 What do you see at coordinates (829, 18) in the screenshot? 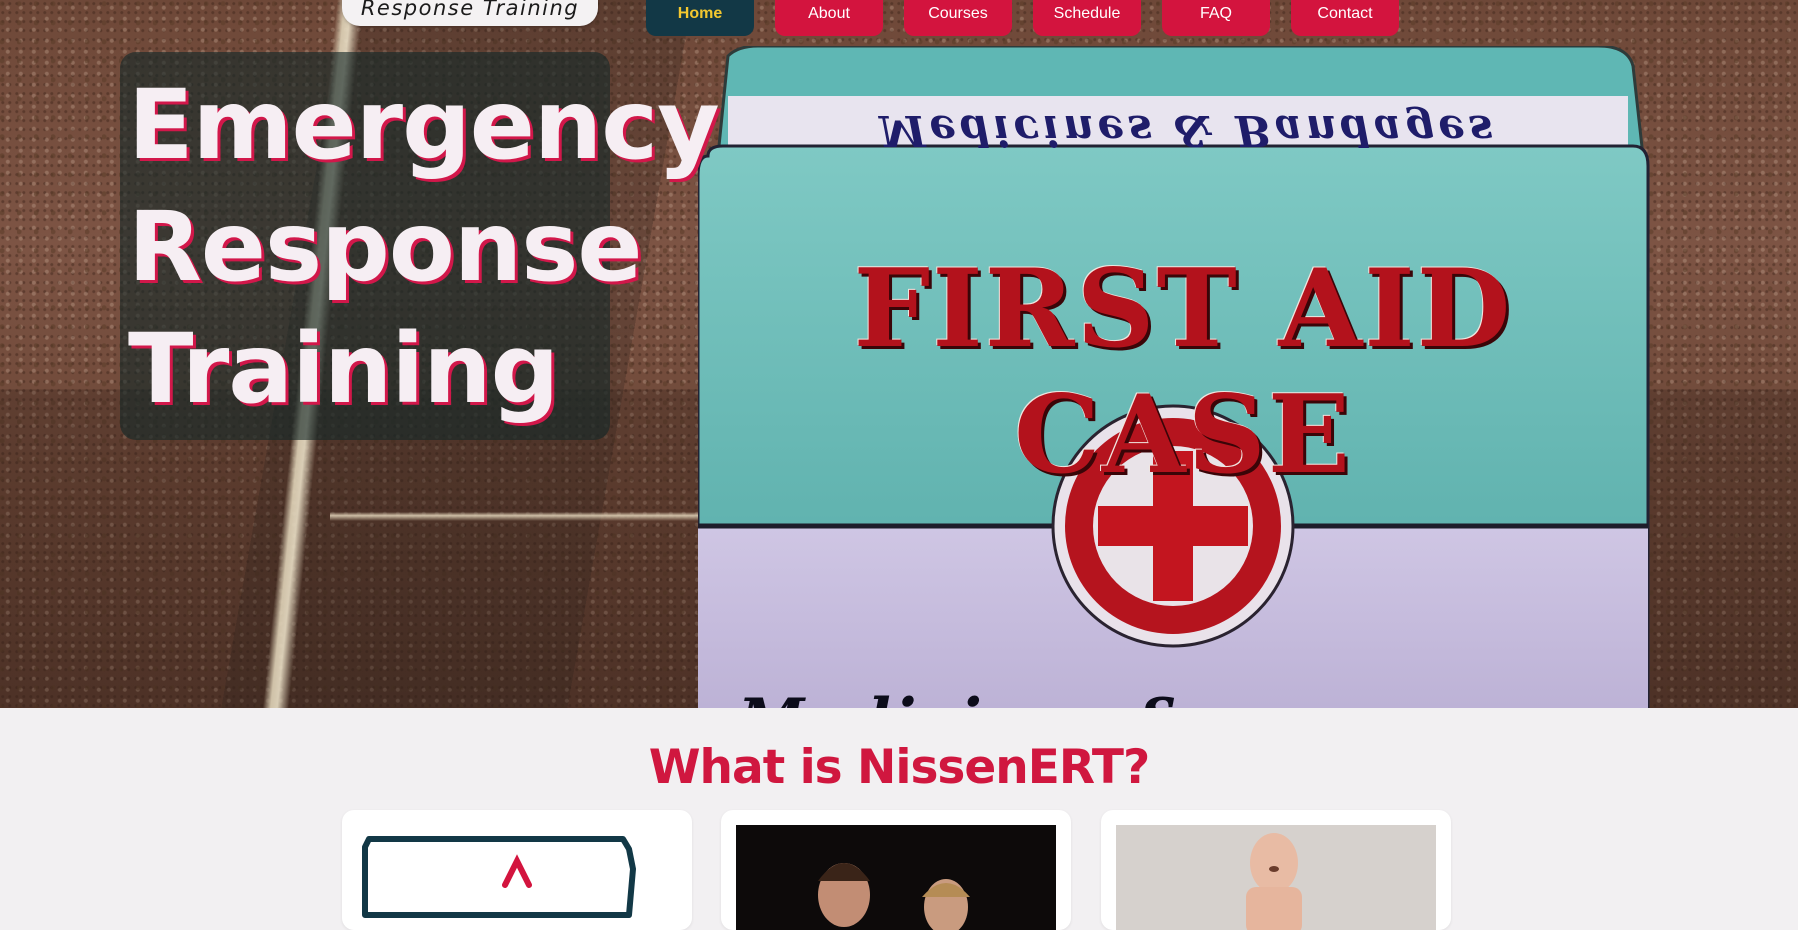
I see `nav-about: About` at bounding box center [829, 18].